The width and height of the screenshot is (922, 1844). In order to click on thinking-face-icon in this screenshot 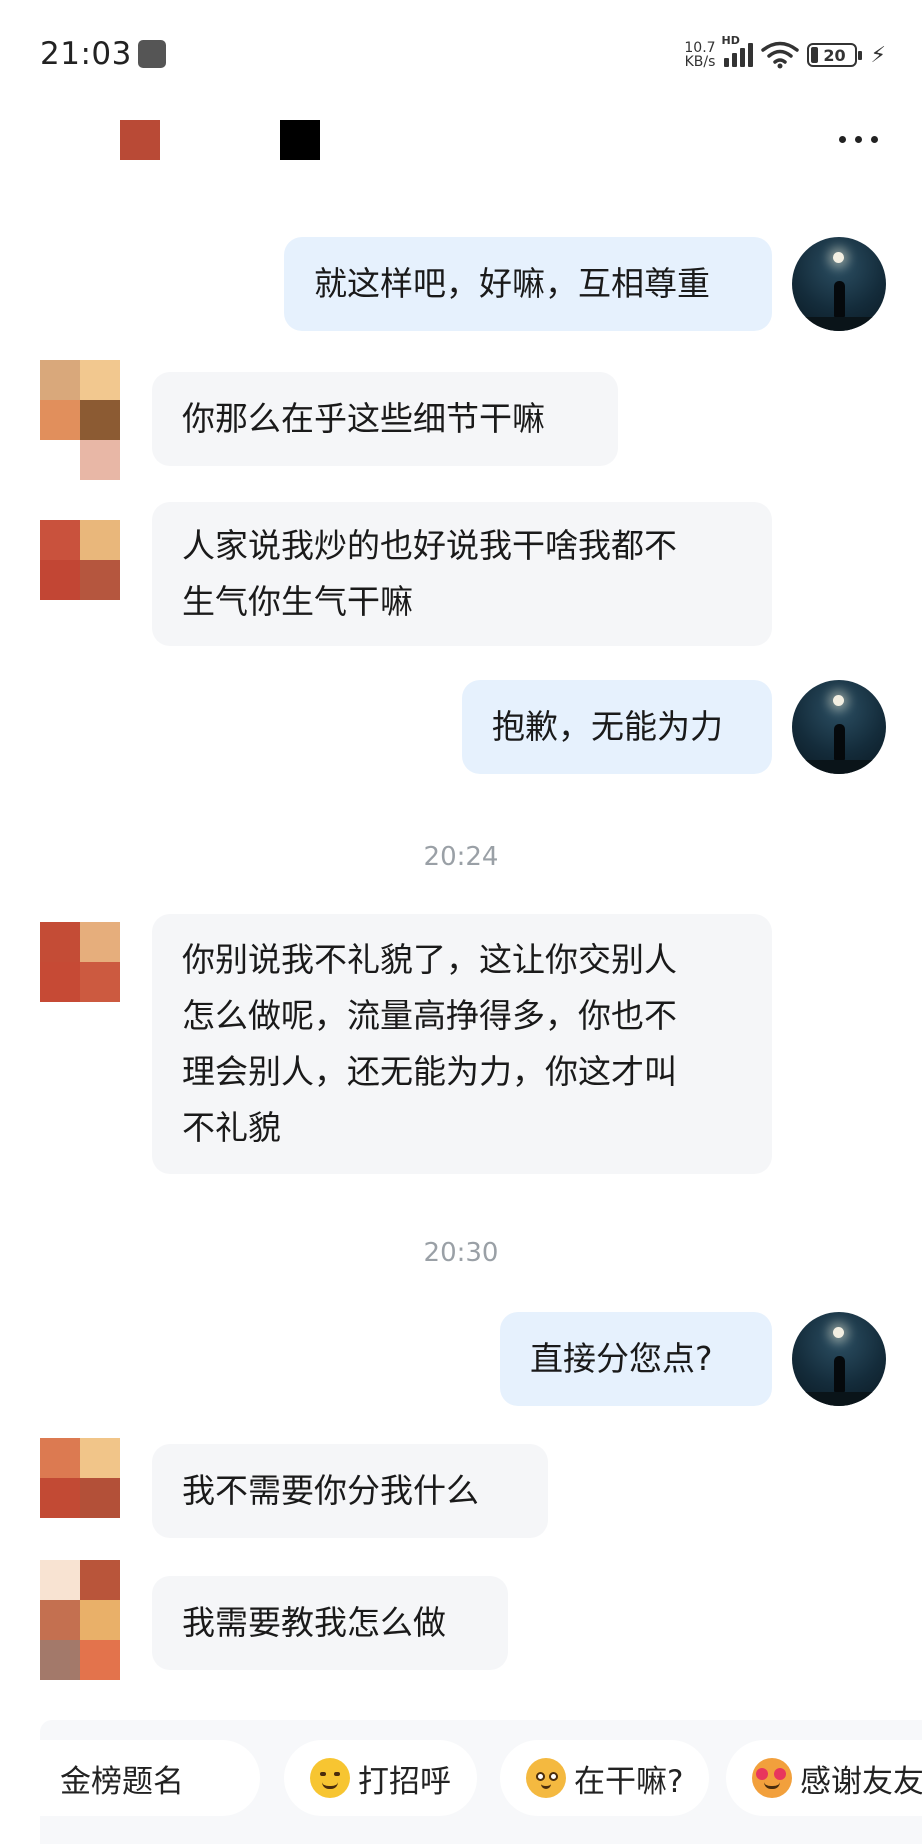, I will do `click(546, 1778)`.